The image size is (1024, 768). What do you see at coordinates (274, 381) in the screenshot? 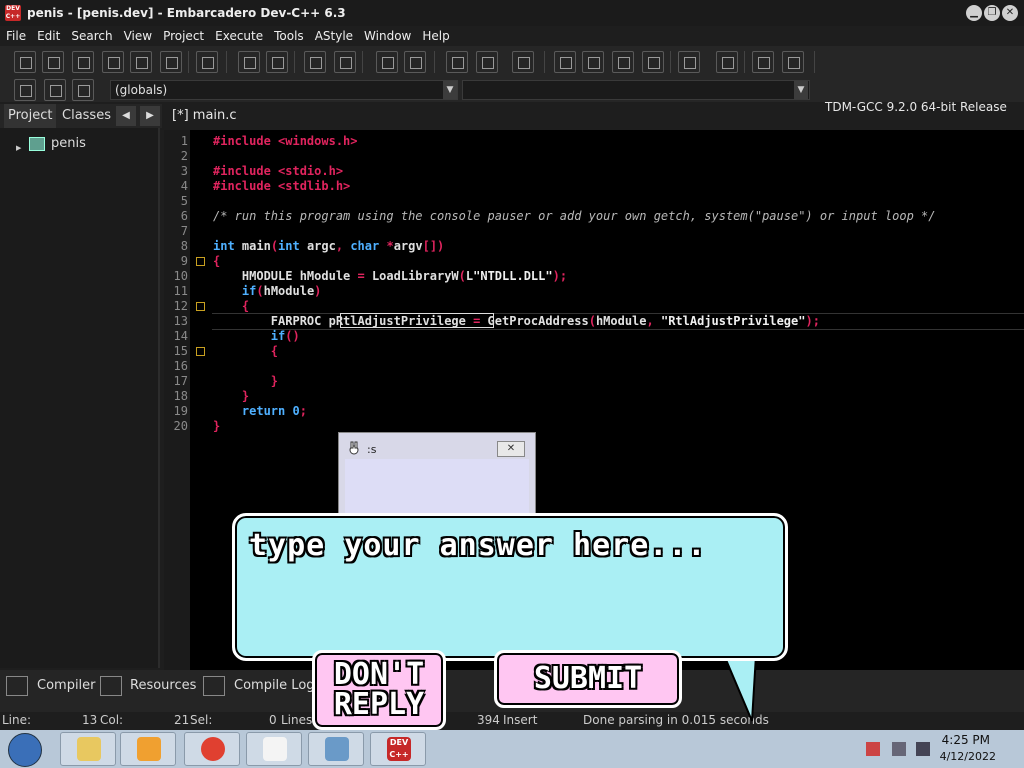
I see `code-line: }` at bounding box center [274, 381].